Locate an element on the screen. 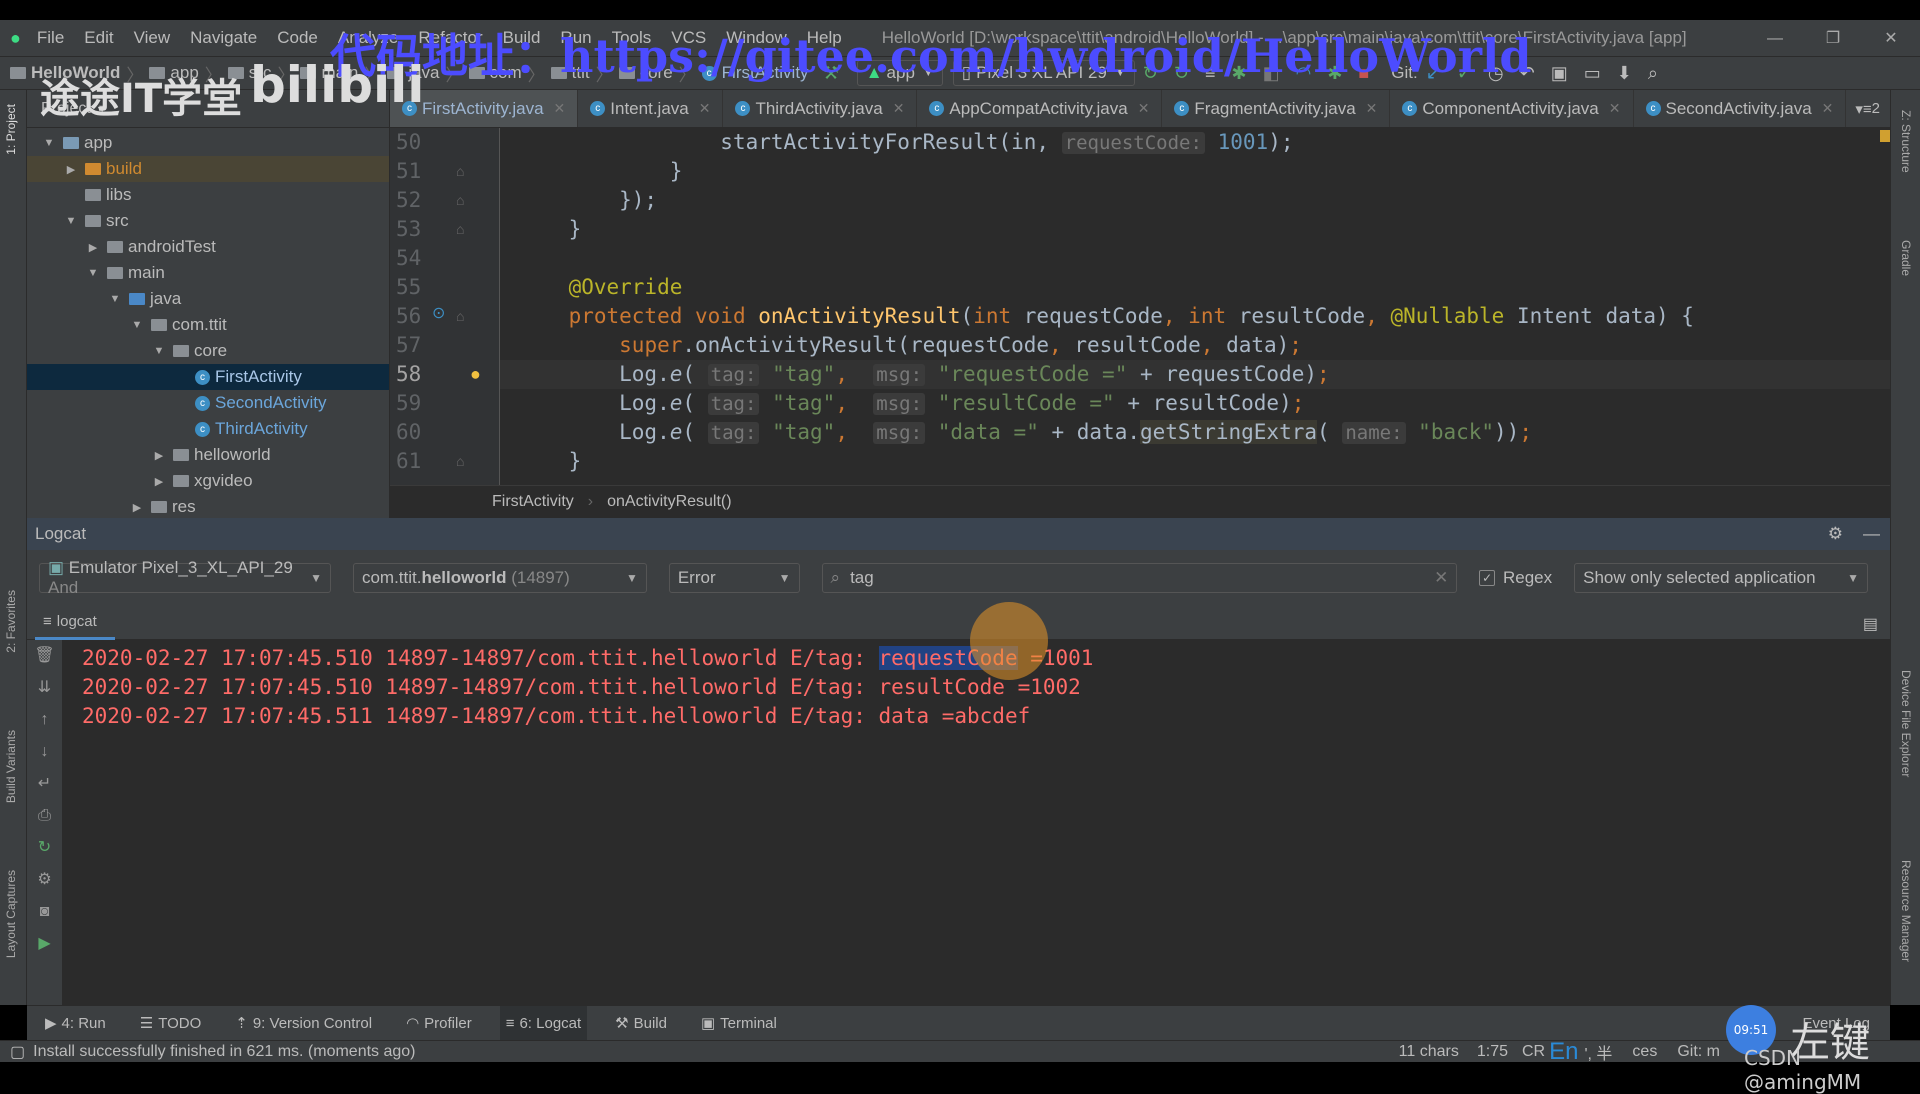 The image size is (1920, 1094). log-search-input: ⌕ tag ✕ is located at coordinates (1139, 578).